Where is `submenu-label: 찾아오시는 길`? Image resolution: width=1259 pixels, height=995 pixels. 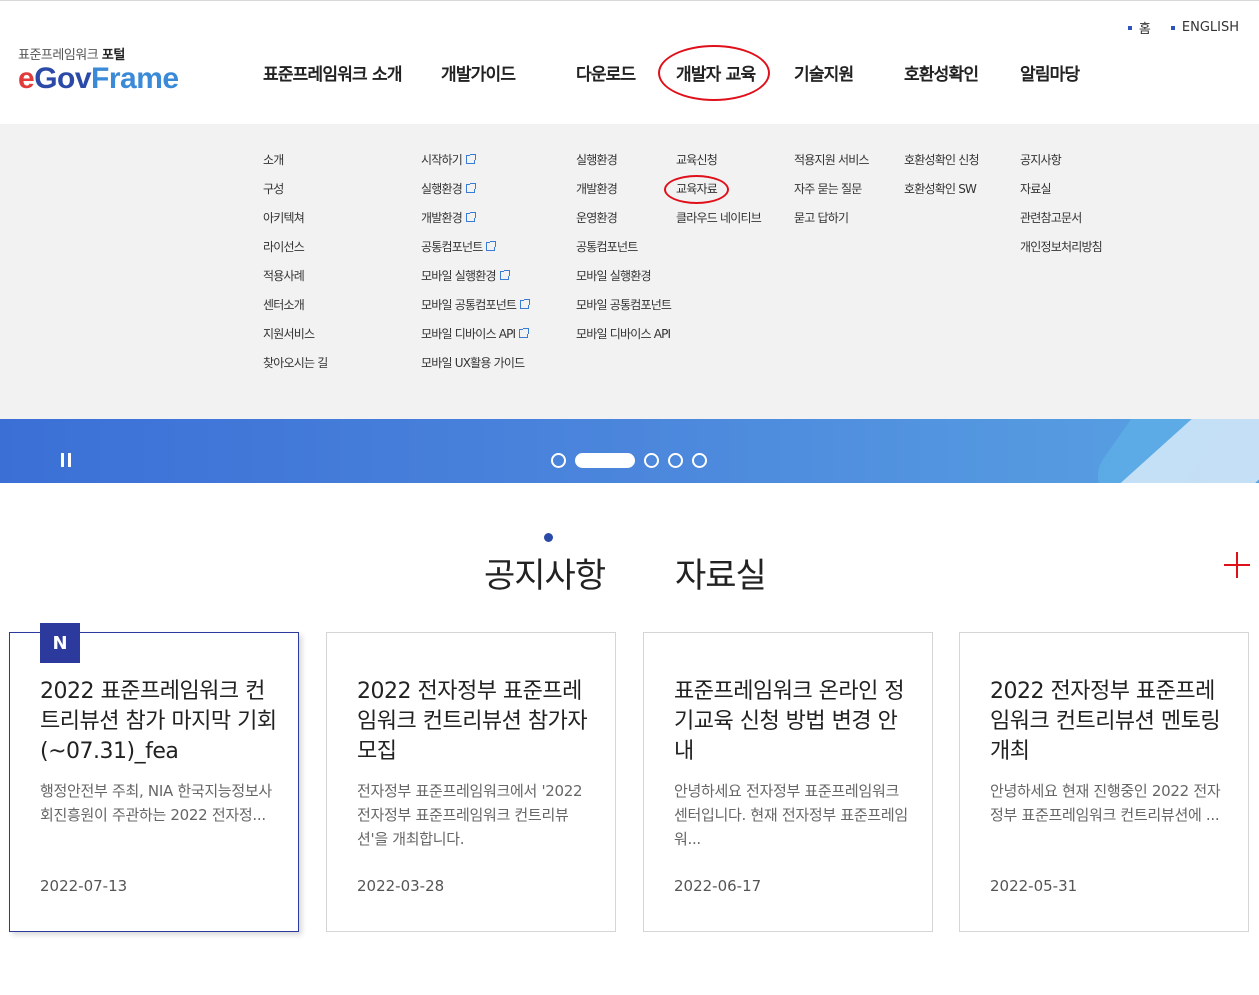
submenu-label: 찾아오시는 길 is located at coordinates (295, 363).